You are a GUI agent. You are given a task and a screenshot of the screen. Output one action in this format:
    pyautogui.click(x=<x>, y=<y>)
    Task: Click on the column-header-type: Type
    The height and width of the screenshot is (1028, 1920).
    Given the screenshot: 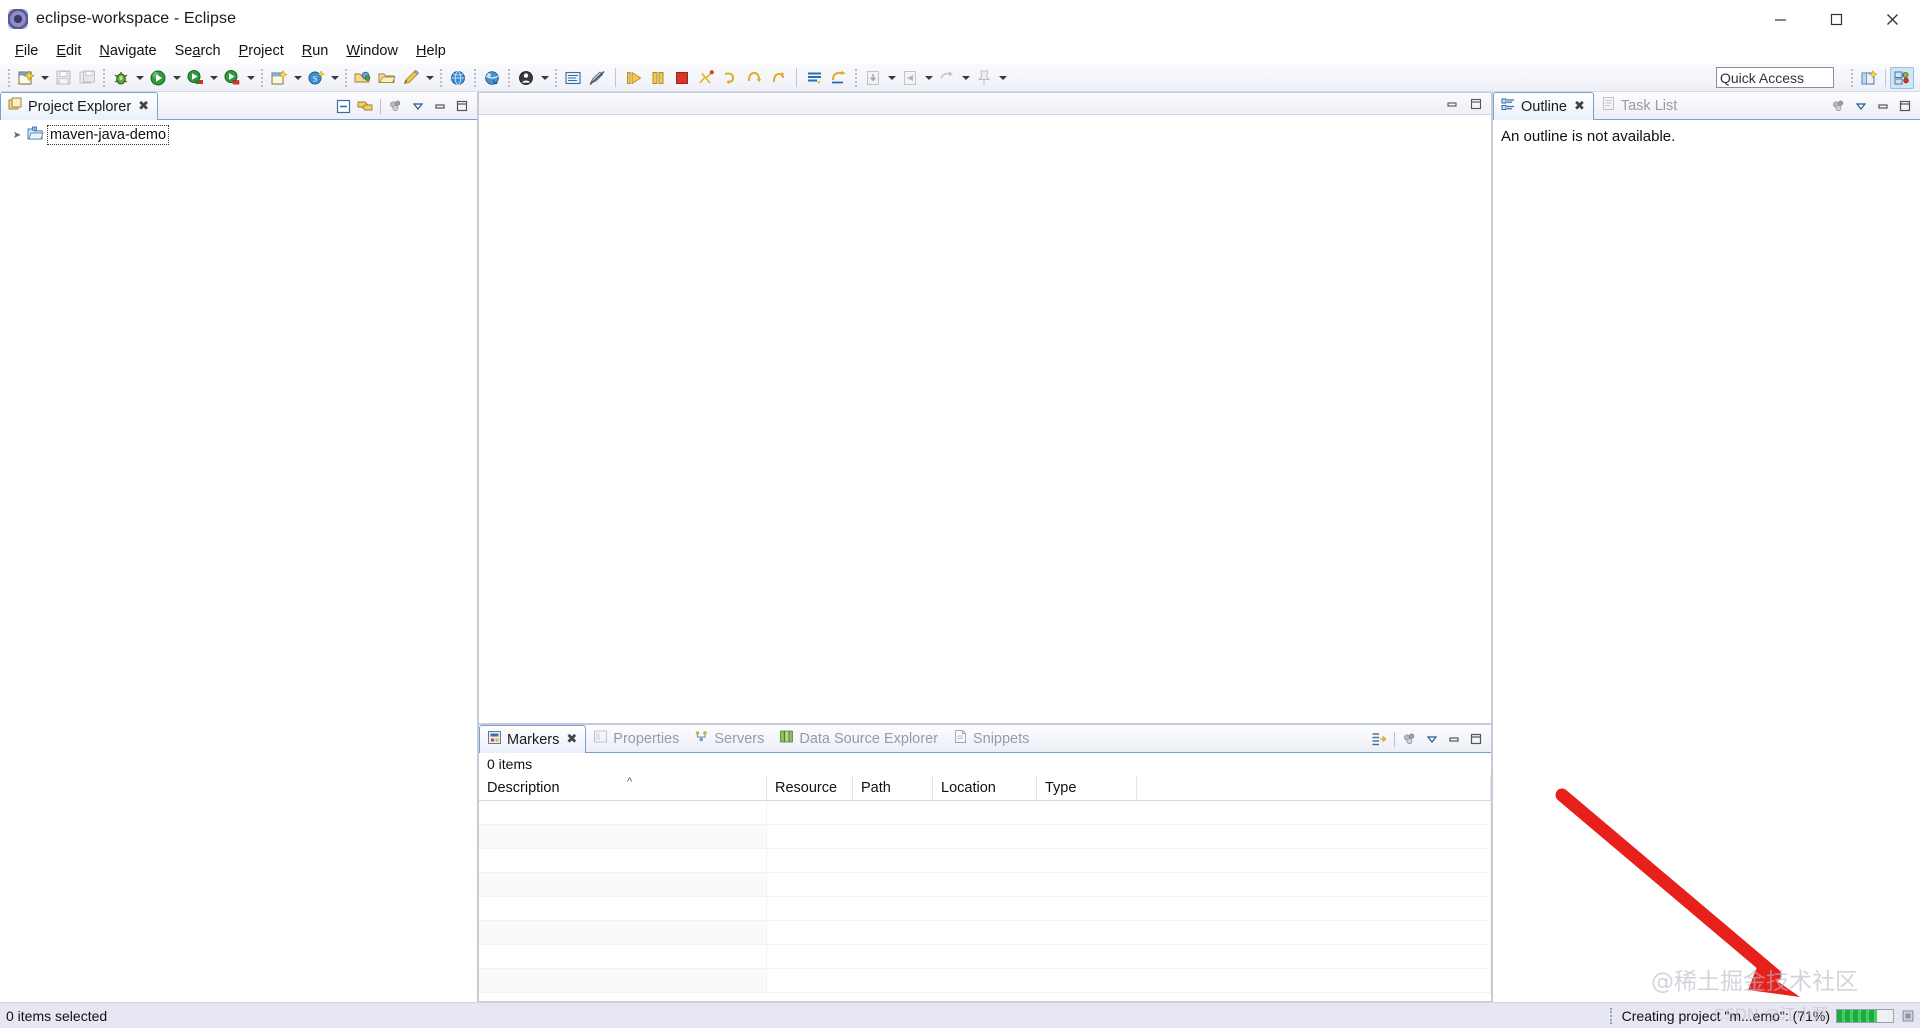 What is the action you would take?
    pyautogui.click(x=1087, y=787)
    